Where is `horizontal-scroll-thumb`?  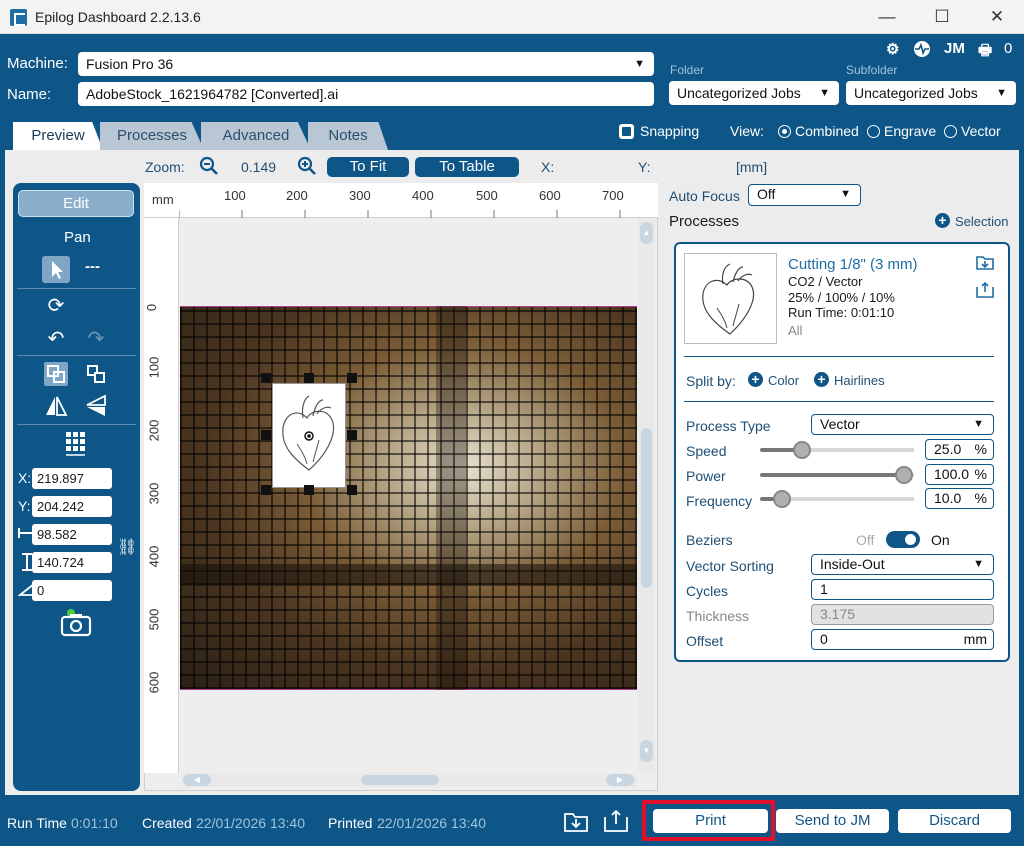
horizontal-scroll-thumb is located at coordinates (400, 780).